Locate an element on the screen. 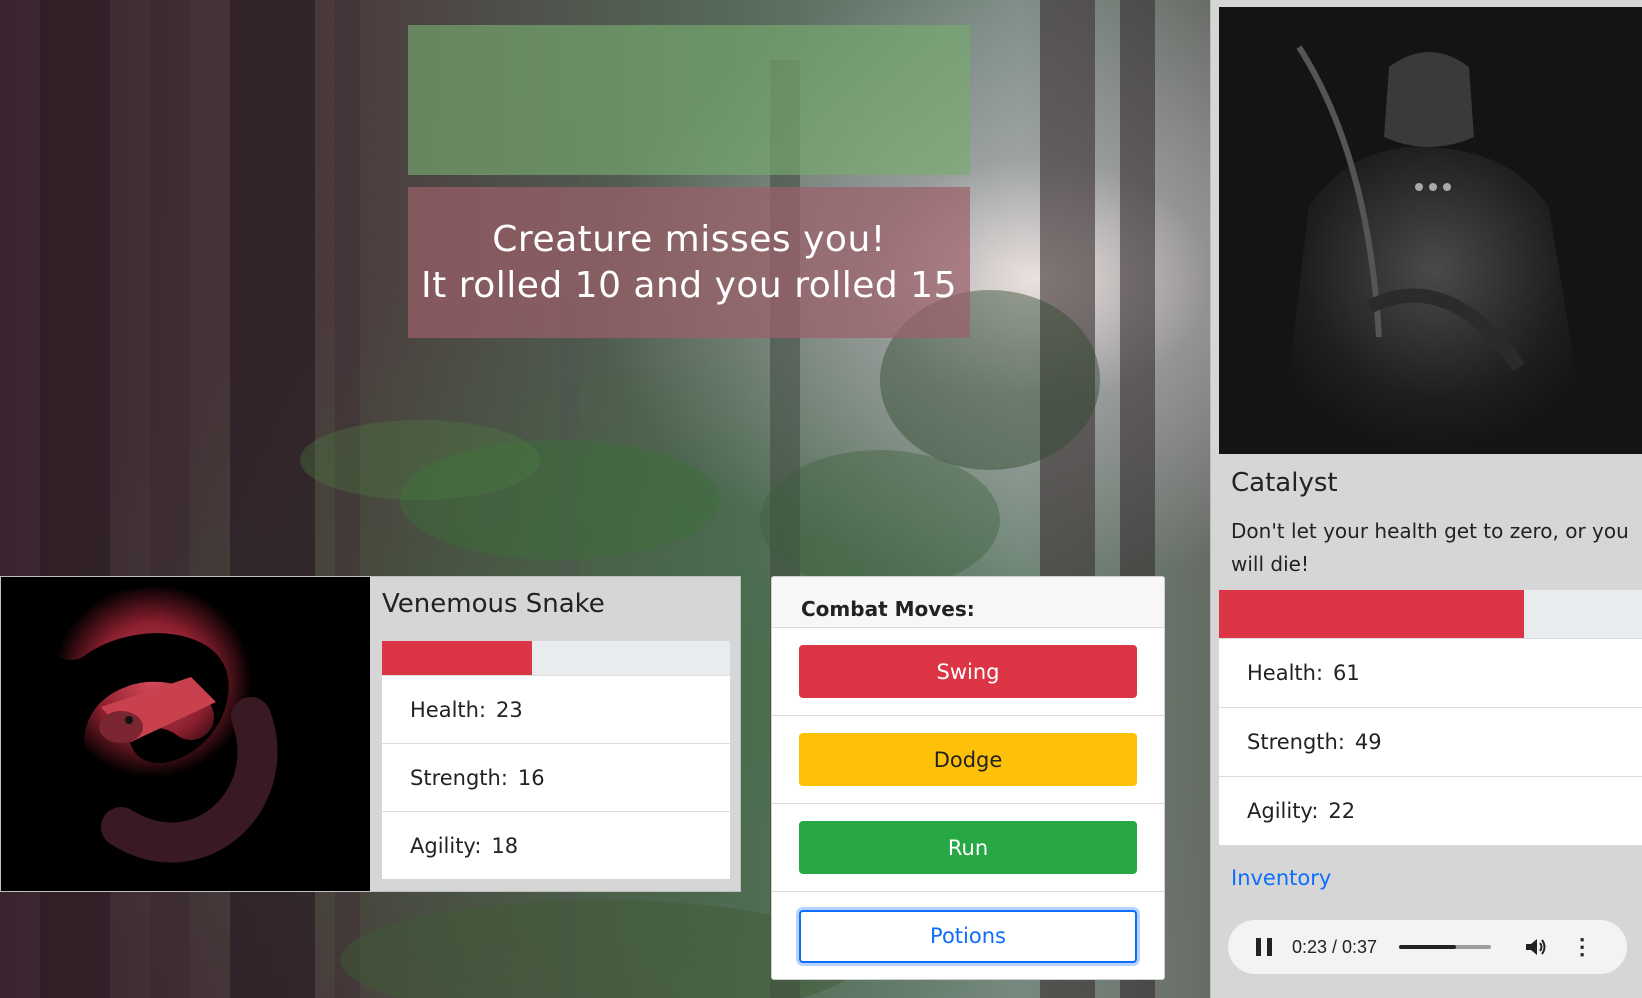  player-stats: Health: 61 Strength: 49 Agility: 22 is located at coordinates (1430, 741).